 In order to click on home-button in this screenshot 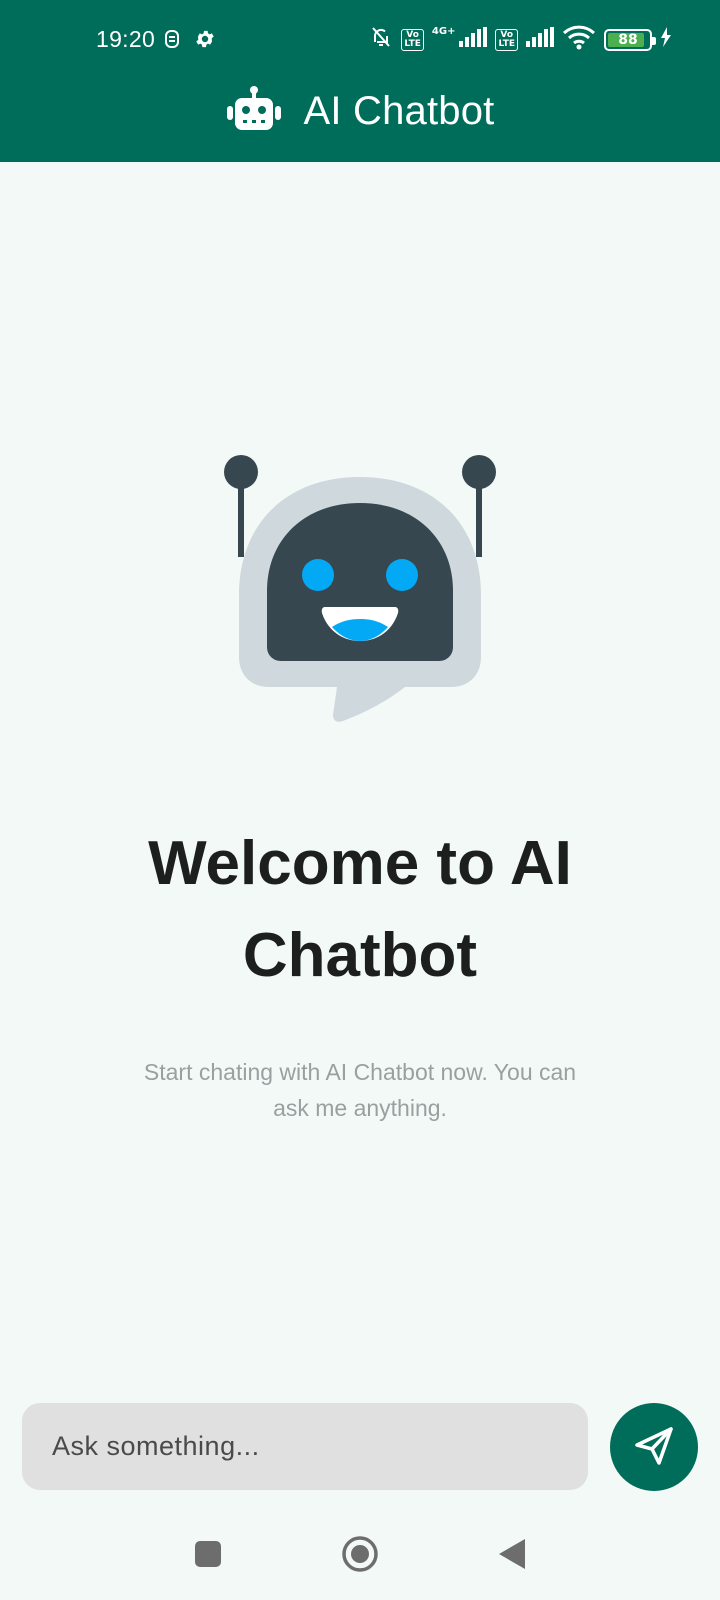, I will do `click(360, 1556)`.